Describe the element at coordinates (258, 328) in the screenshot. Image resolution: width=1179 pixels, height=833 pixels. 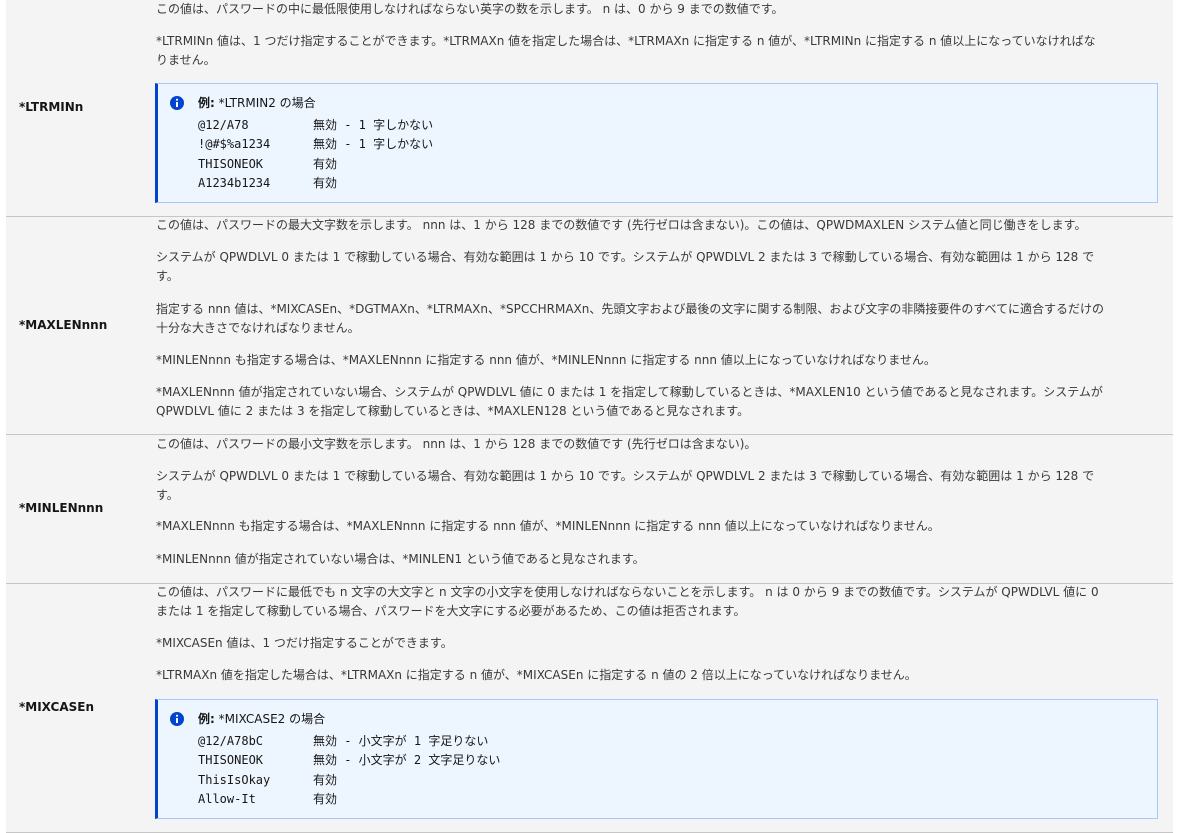
I see `row-description: 十分な大きさでなければなりません。` at that location.